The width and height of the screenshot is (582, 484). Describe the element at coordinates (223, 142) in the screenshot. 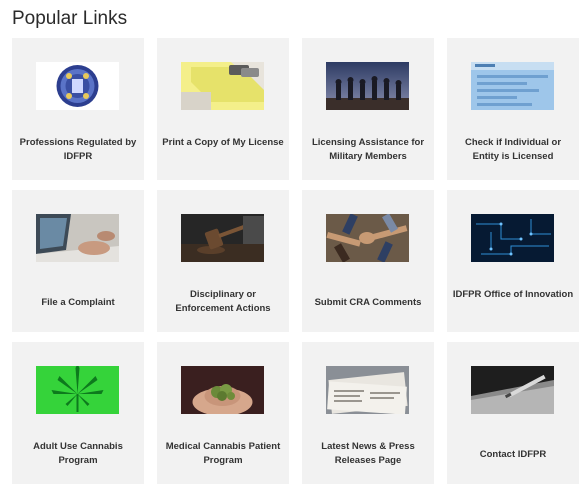

I see `link-label: Print a Copy of My License` at that location.